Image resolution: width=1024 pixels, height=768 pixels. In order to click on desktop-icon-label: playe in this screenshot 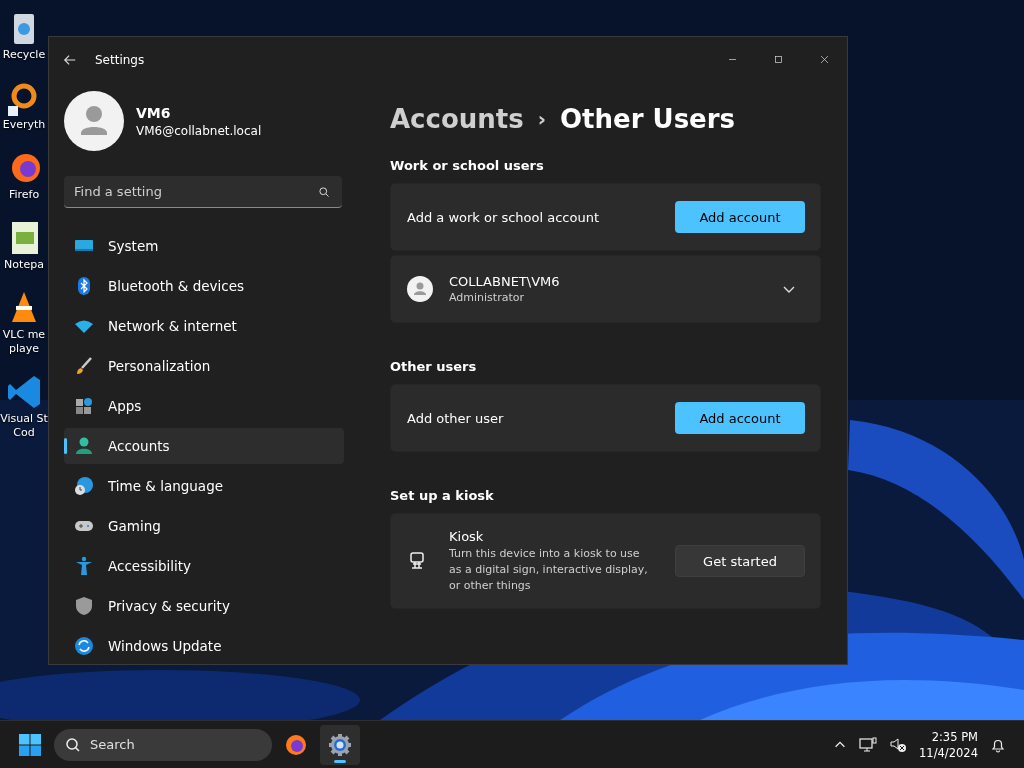, I will do `click(24, 349)`.